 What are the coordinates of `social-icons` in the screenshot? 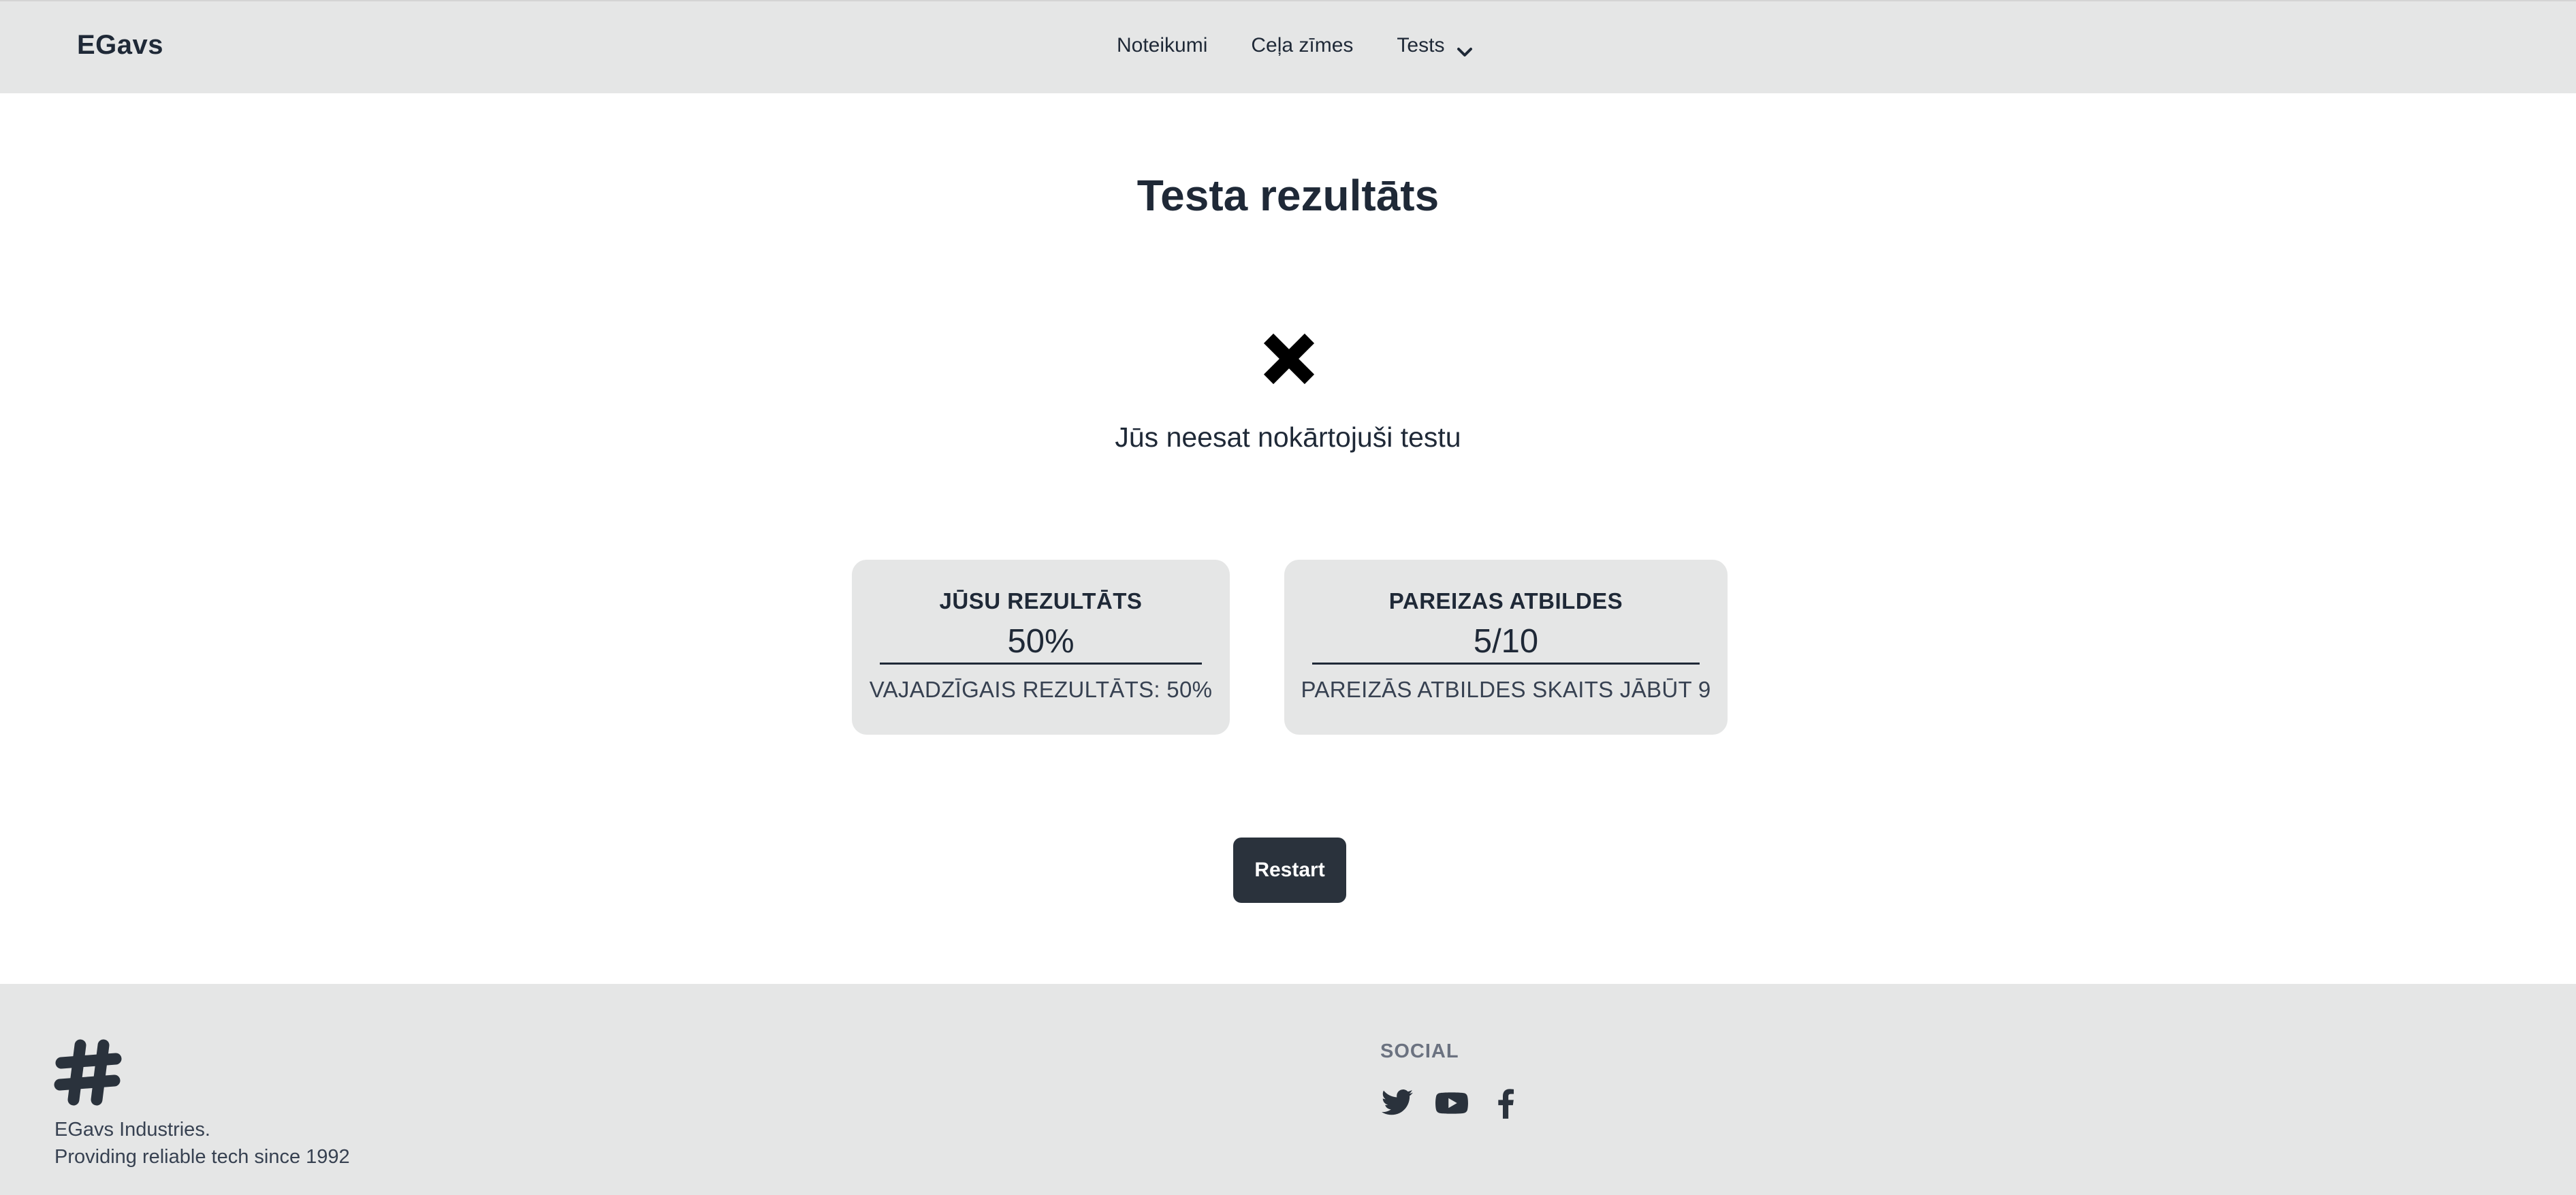 It's located at (1451, 1103).